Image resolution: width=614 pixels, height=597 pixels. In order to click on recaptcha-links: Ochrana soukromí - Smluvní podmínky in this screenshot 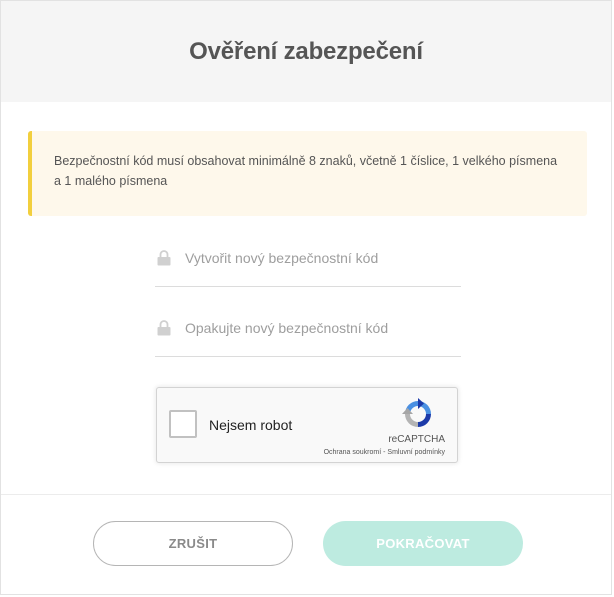, I will do `click(384, 452)`.